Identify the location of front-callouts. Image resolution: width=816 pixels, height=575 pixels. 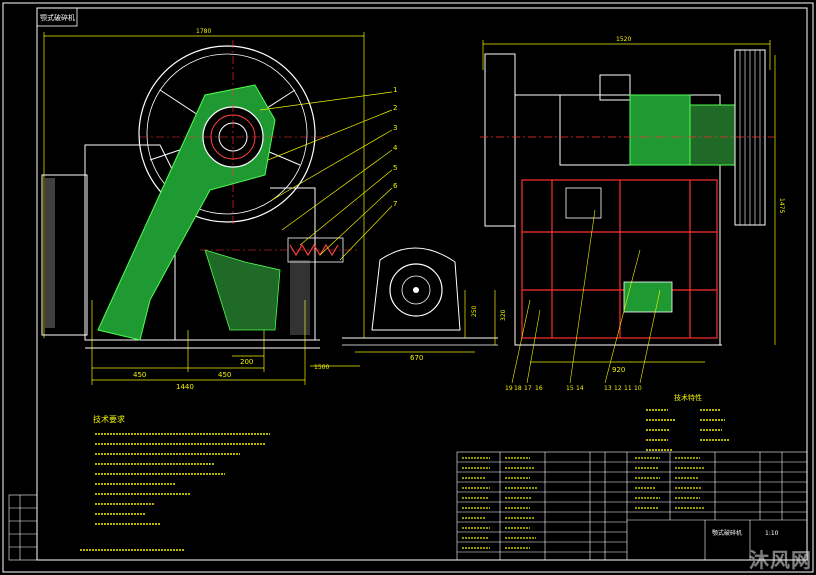
(326, 176).